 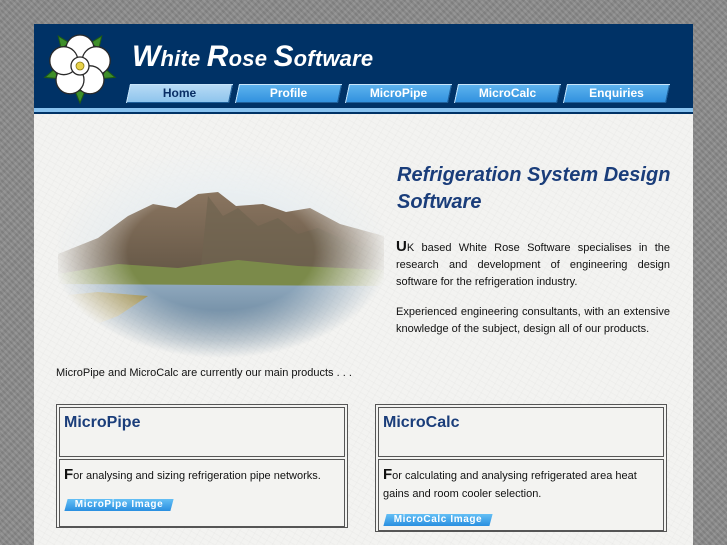 I want to click on card-header: MicroPipe, so click(x=202, y=432).